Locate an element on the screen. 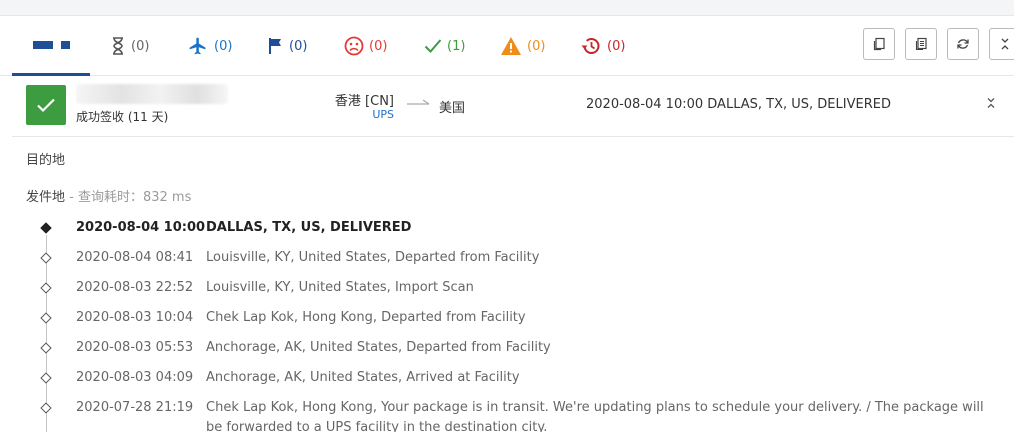  history-icon is located at coordinates (590, 46).